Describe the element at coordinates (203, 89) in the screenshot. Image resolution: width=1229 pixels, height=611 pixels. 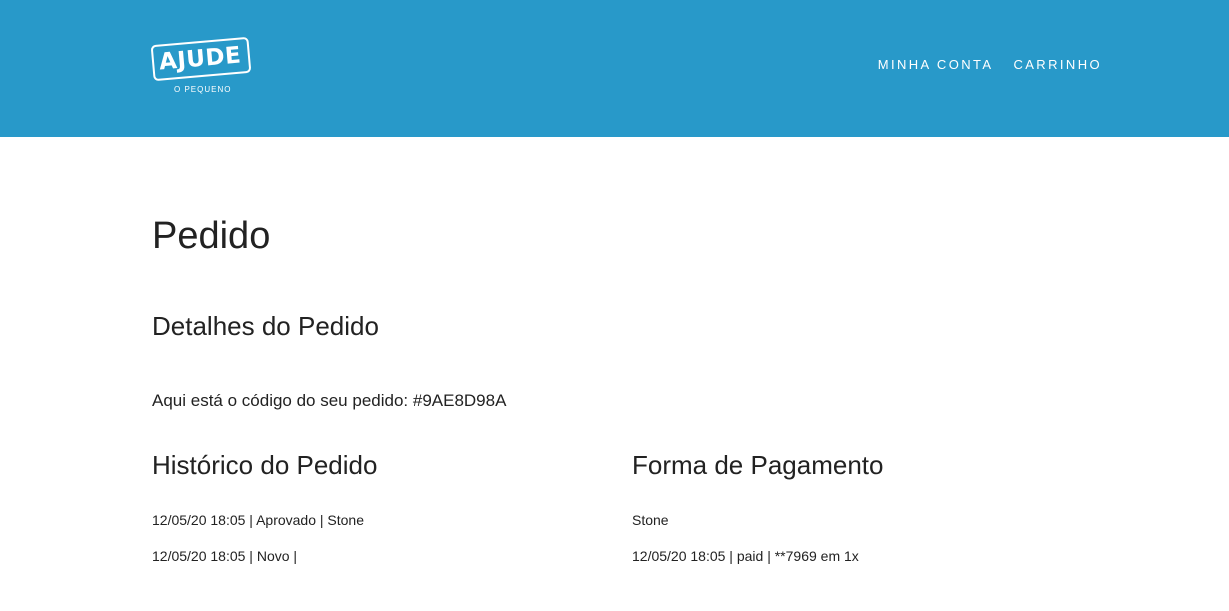
I see `logo-subtitle: O PEQUENO` at that location.